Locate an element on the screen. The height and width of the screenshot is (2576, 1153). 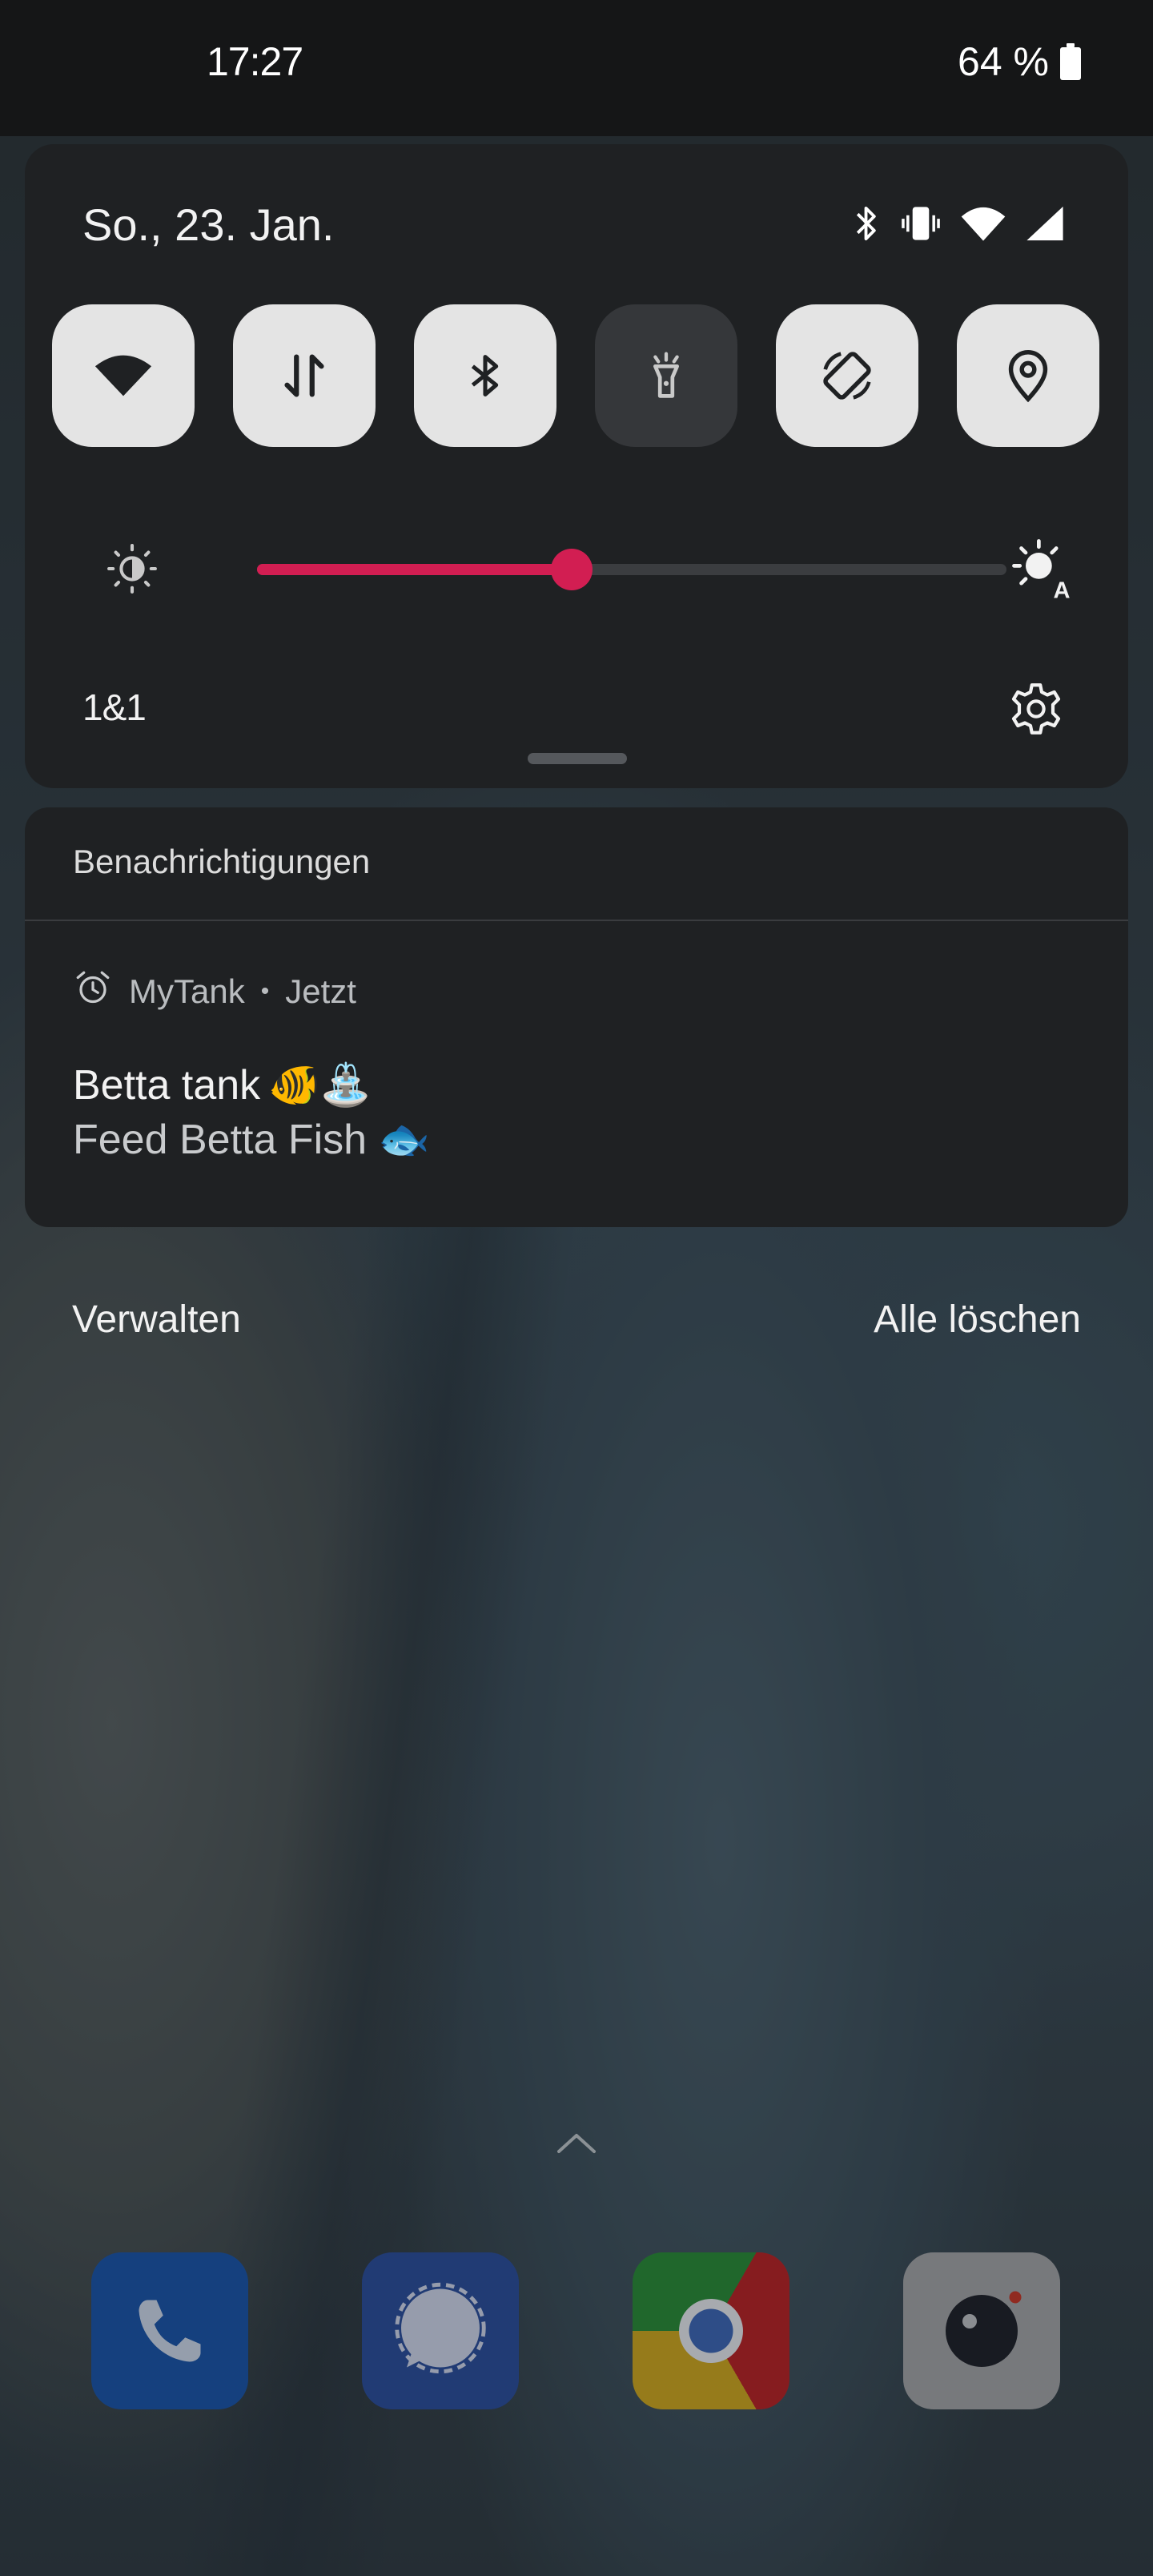
brightness-low-icon is located at coordinates (132, 570).